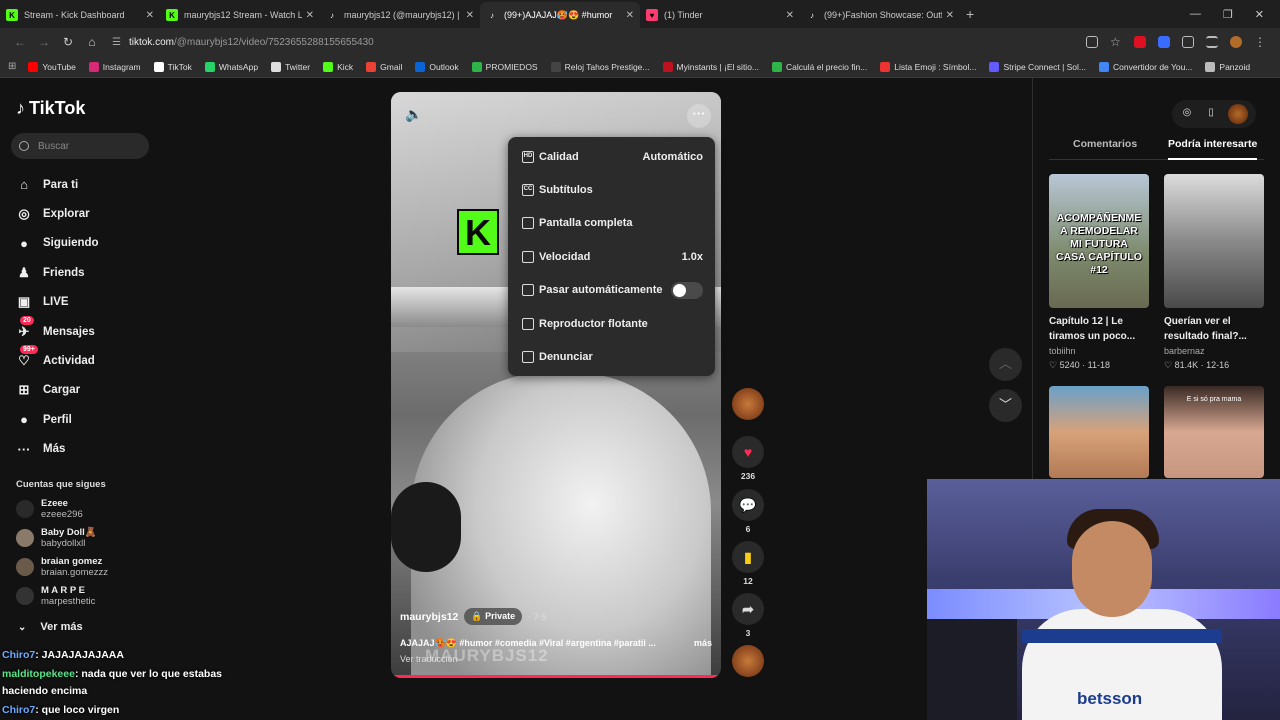  What do you see at coordinates (611, 323) in the screenshot?
I see `menu-item-floating-player: Reproductor flotante` at bounding box center [611, 323].